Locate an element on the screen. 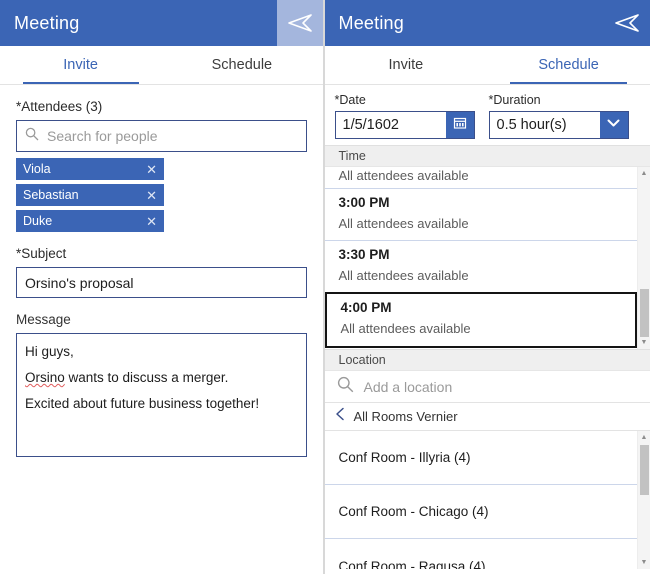  date-value: 1/5/1602 is located at coordinates (370, 125).